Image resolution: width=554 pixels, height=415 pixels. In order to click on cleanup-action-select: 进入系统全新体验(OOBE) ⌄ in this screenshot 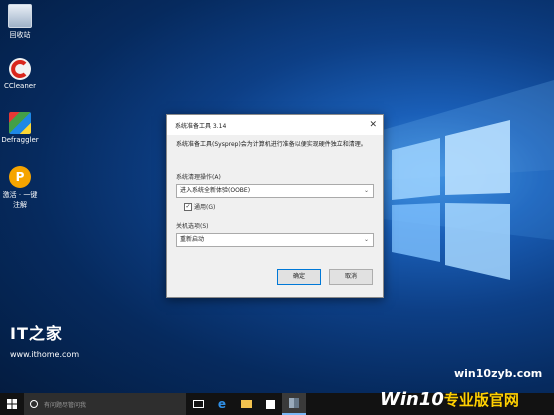, I will do `click(275, 191)`.